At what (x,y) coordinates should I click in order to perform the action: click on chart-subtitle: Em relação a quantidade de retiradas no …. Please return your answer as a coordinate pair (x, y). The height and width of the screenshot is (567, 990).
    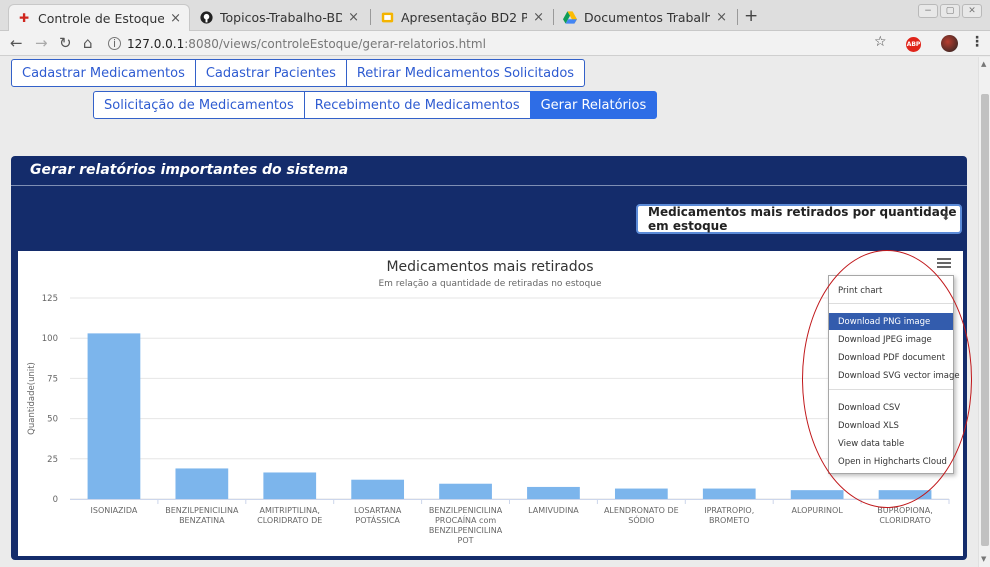
    Looking at the image, I should click on (490, 284).